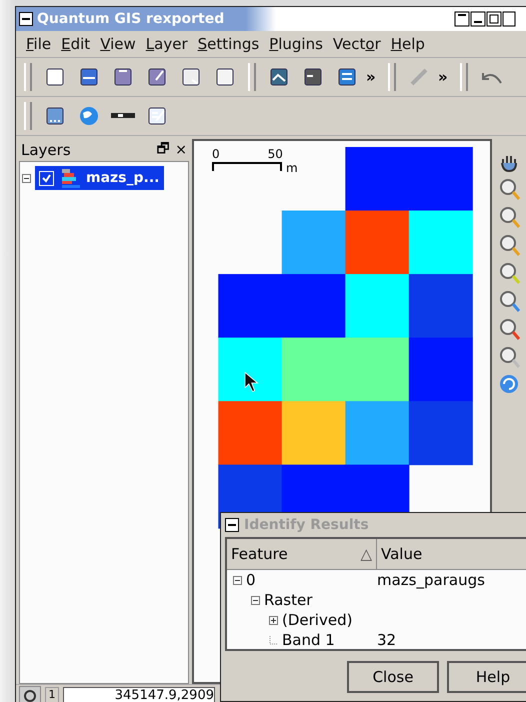 The image size is (526, 702). What do you see at coordinates (485, 19) in the screenshot?
I see `window-controls-icon` at bounding box center [485, 19].